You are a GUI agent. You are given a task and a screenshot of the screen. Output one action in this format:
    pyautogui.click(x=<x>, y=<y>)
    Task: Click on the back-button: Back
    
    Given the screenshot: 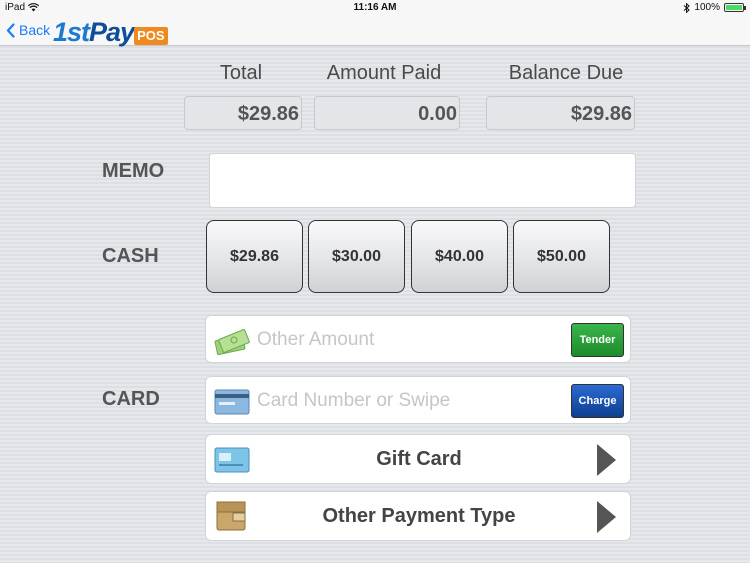 What is the action you would take?
    pyautogui.click(x=28, y=30)
    